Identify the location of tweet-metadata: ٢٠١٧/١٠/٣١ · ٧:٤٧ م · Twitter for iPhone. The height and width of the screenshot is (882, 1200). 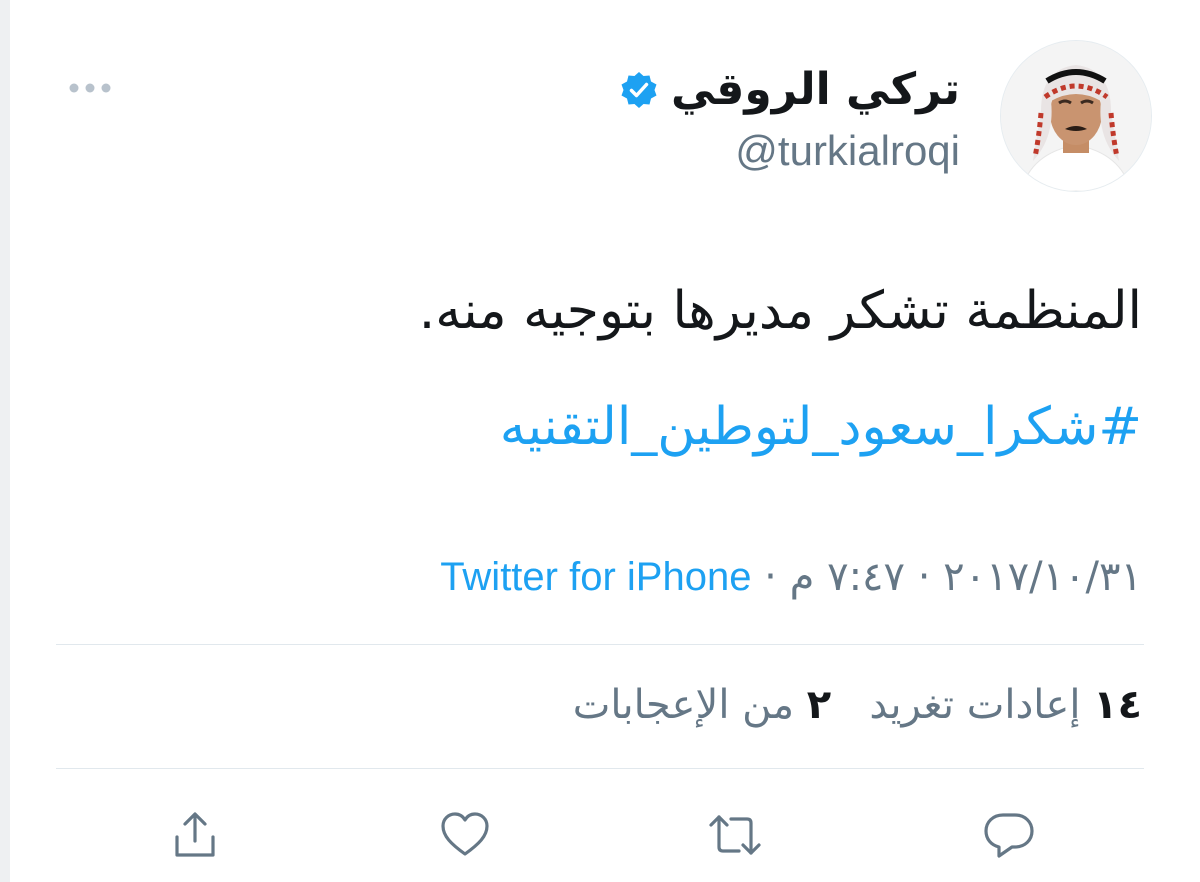
(791, 577).